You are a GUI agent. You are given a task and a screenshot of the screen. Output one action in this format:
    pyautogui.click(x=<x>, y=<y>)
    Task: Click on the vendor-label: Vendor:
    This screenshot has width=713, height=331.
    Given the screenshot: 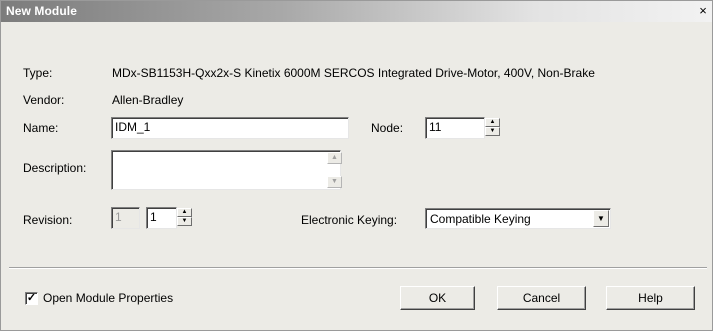 What is the action you would take?
    pyautogui.click(x=44, y=100)
    